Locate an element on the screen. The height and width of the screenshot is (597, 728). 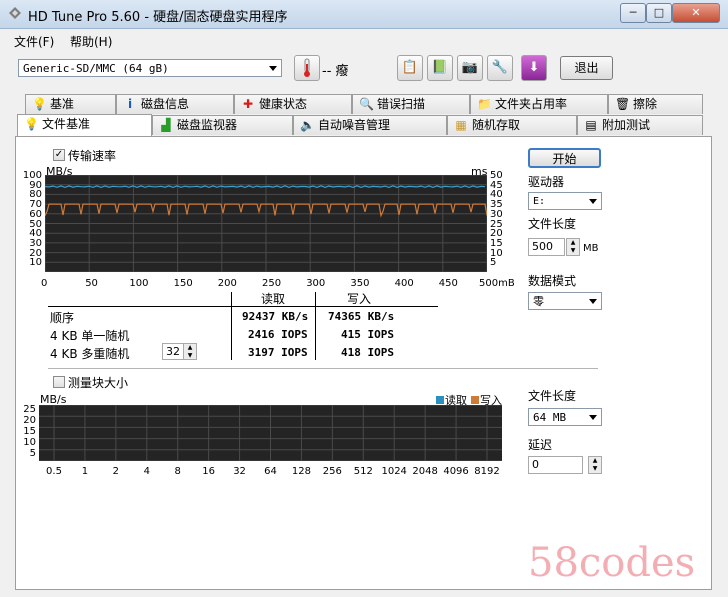
copy-all-button: 📗 is located at coordinates (440, 68).